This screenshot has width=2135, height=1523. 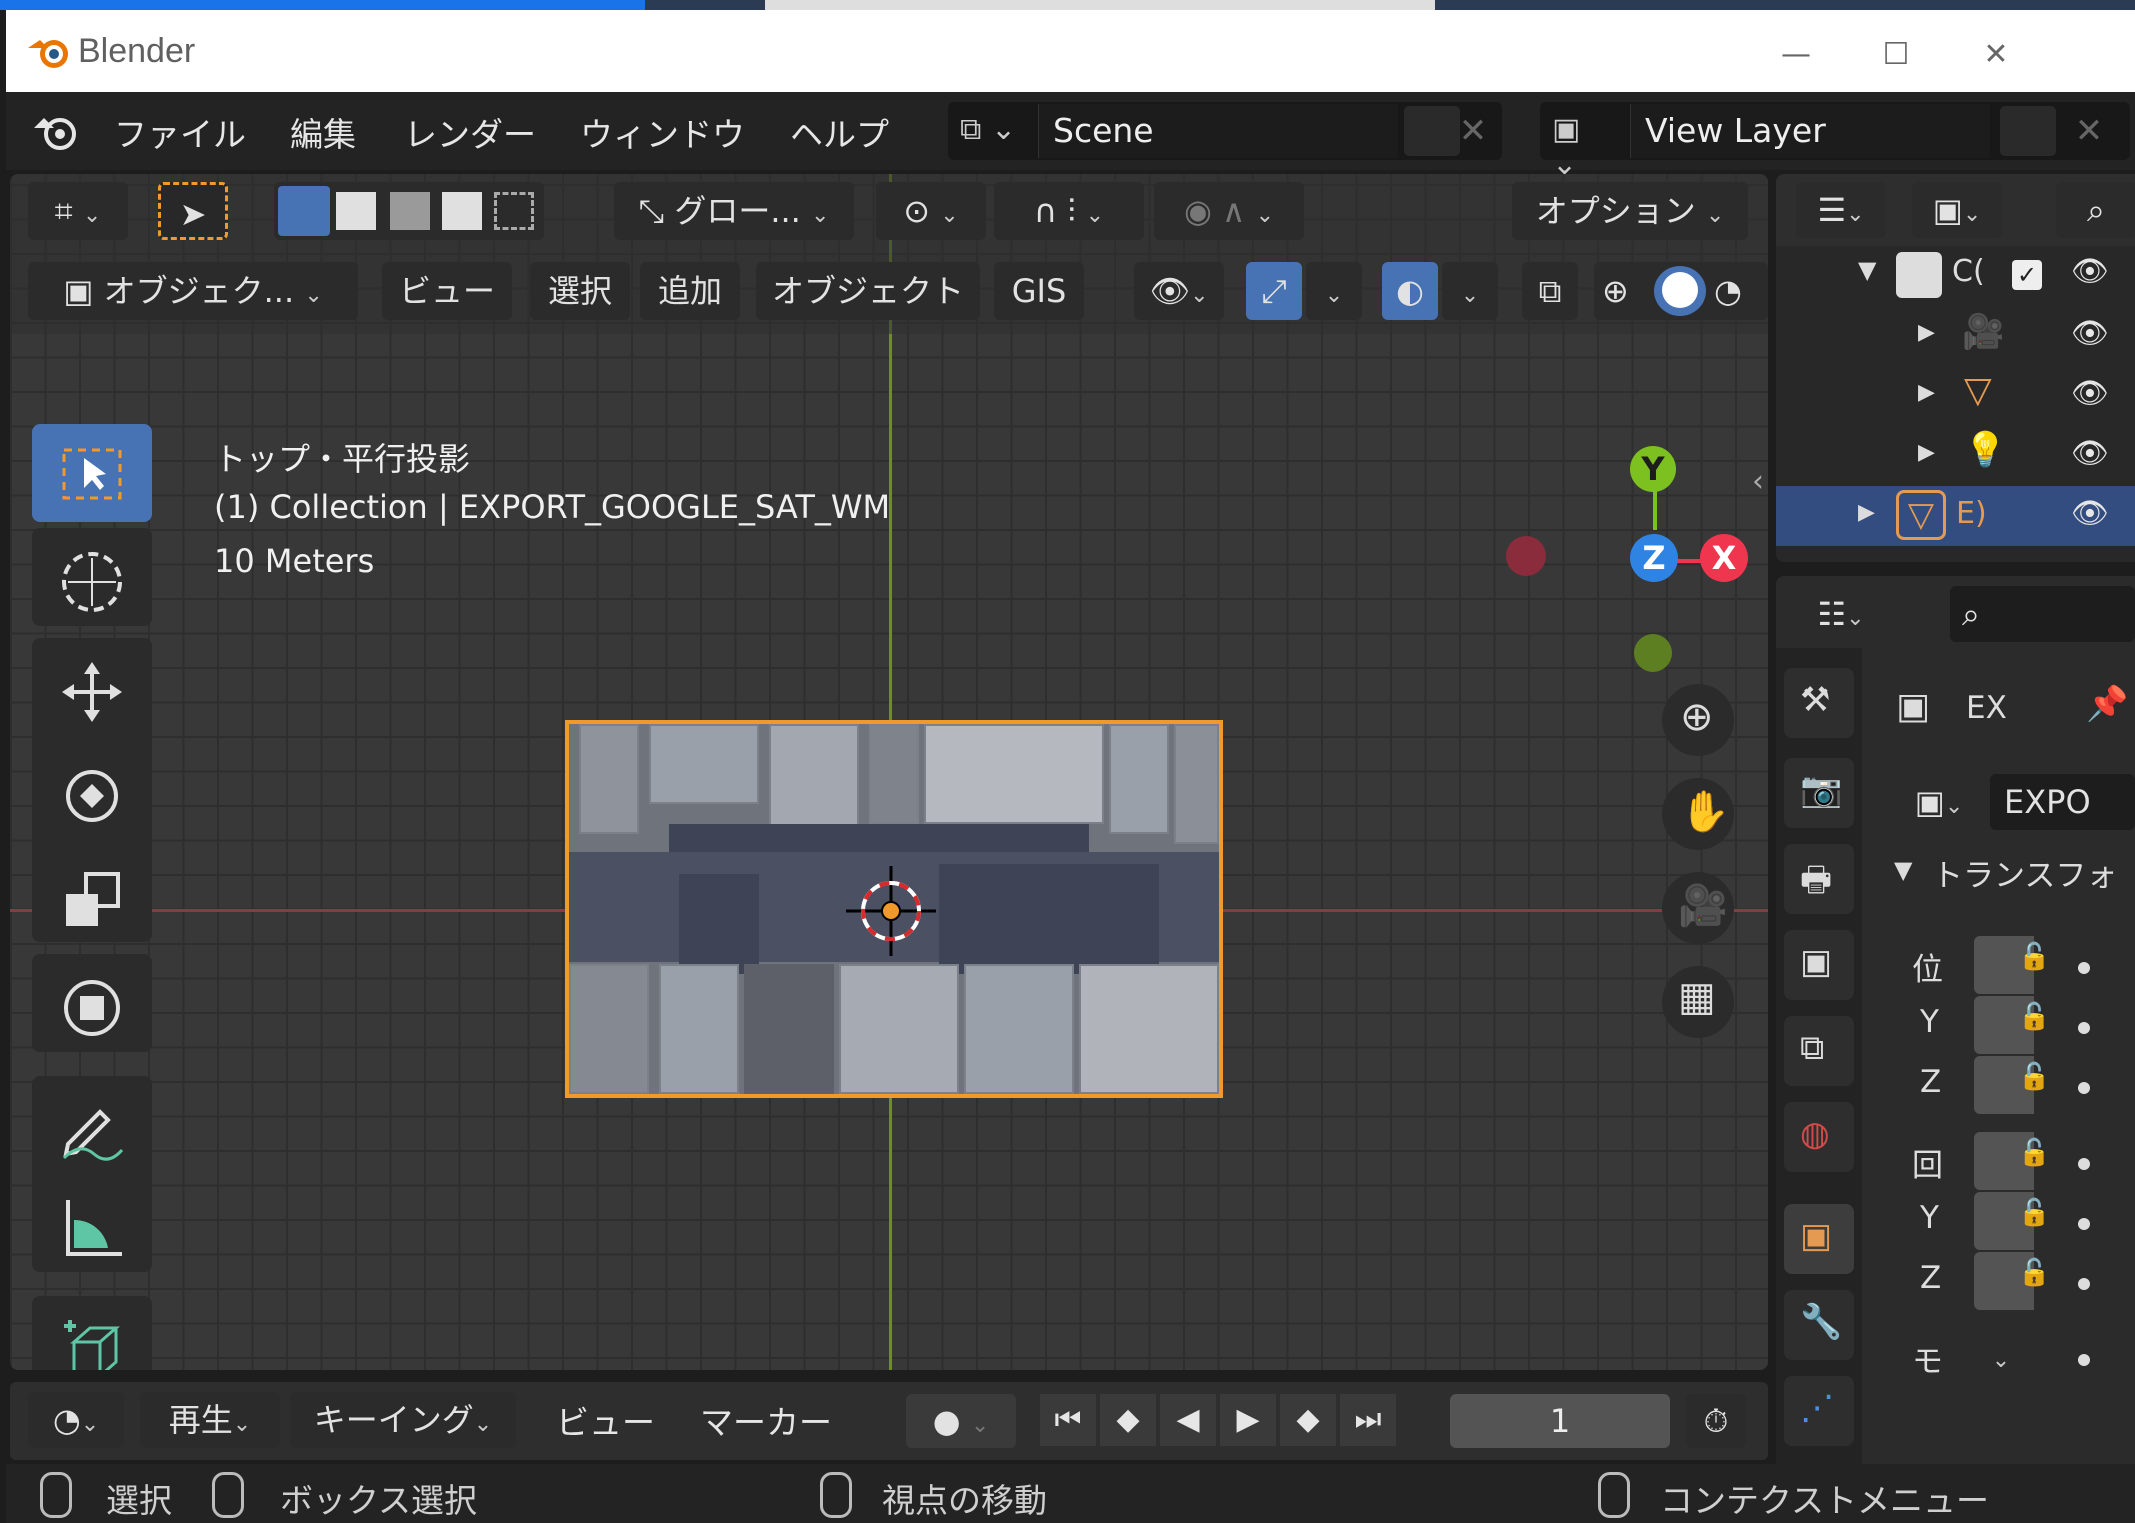 What do you see at coordinates (1867, 270) in the screenshot?
I see `collapse-arrow-icon: ▼` at bounding box center [1867, 270].